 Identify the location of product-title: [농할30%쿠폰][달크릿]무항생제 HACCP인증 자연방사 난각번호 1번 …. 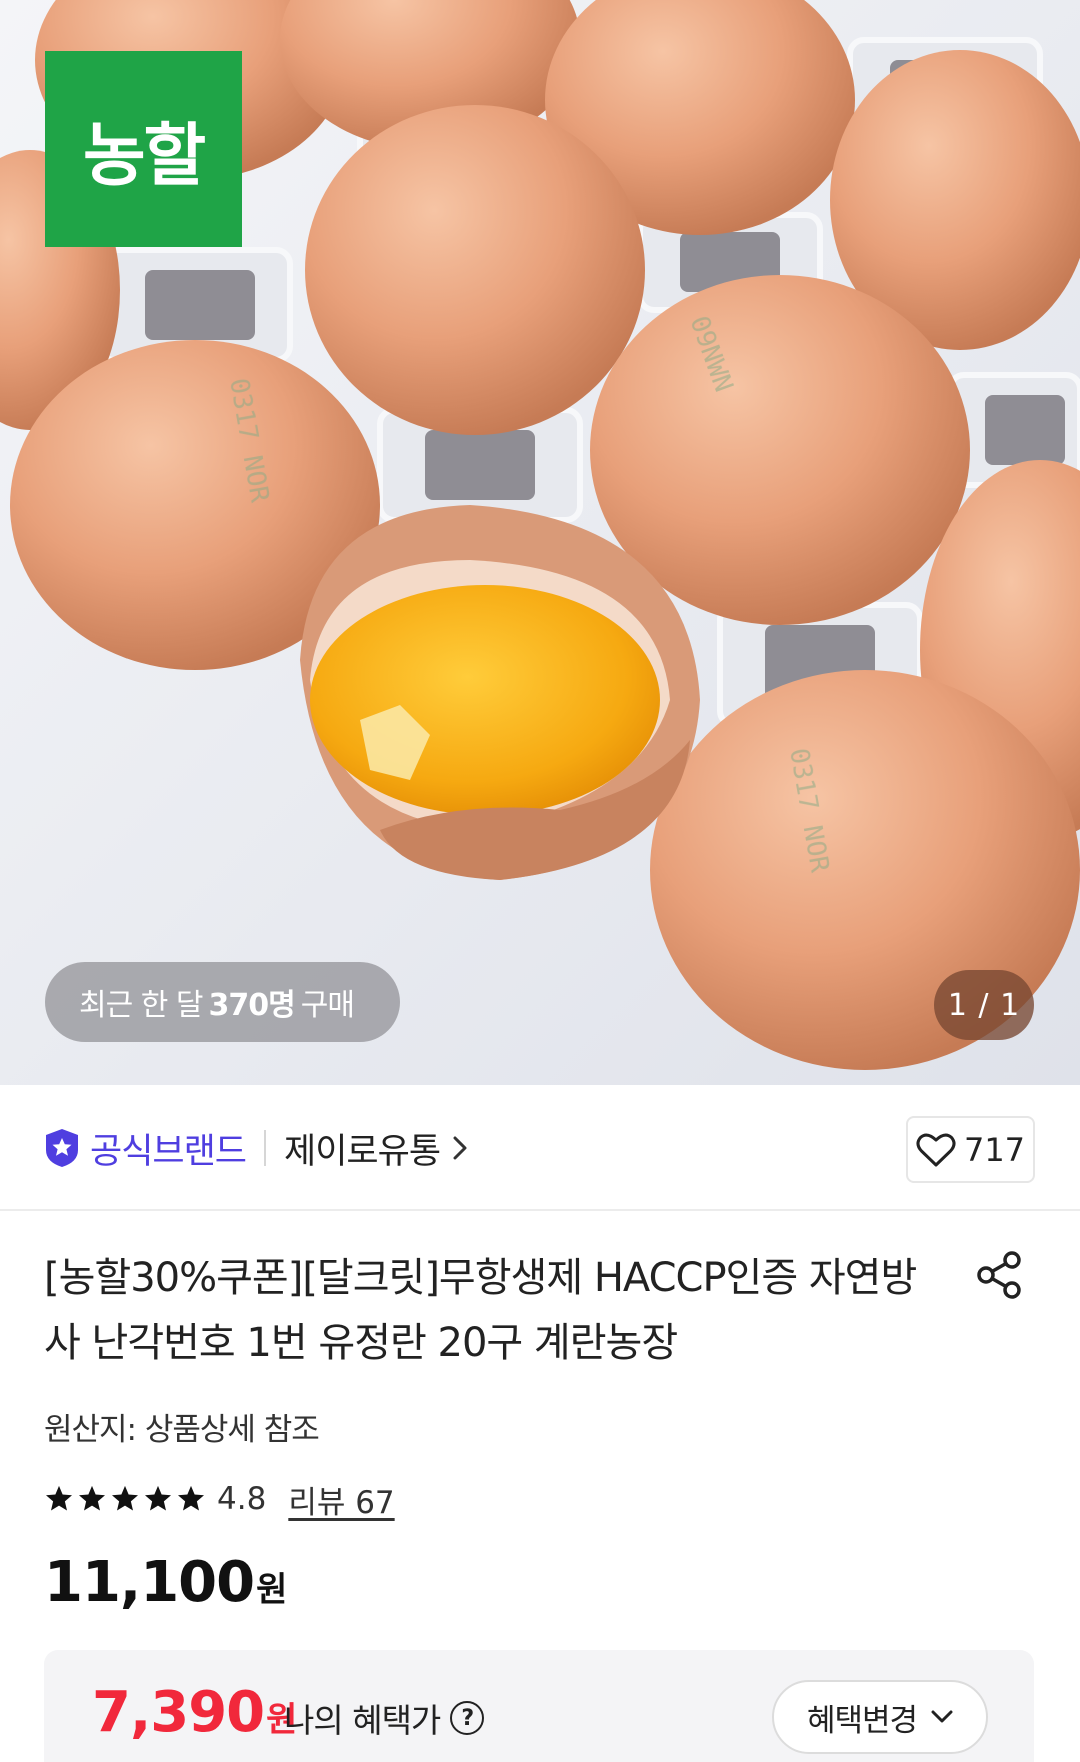
(480, 1310).